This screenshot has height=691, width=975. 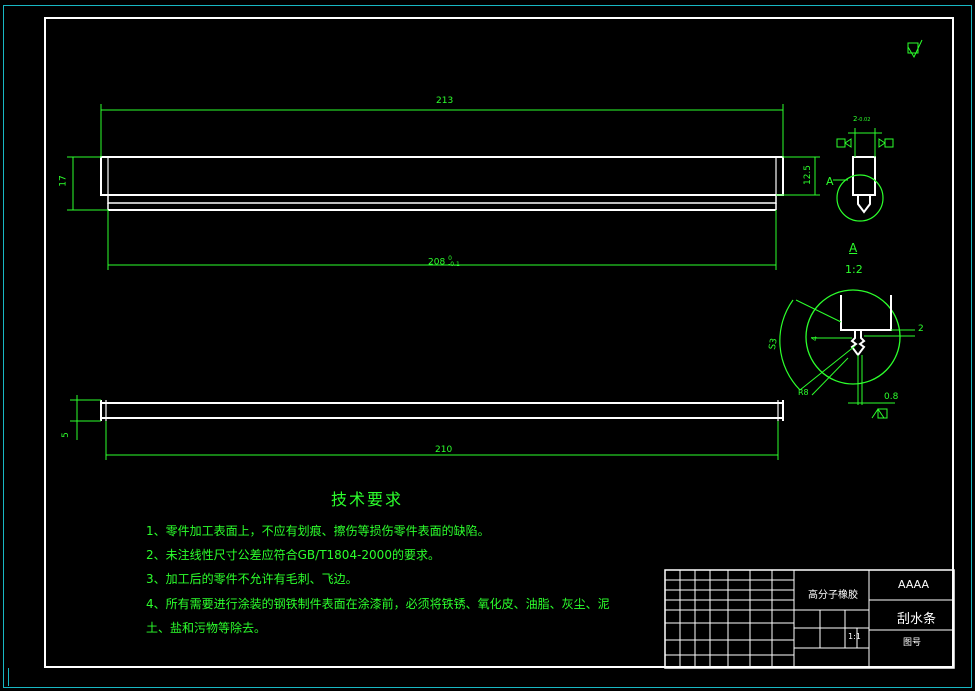 I want to click on section-view-label: A, so click(x=853, y=248).